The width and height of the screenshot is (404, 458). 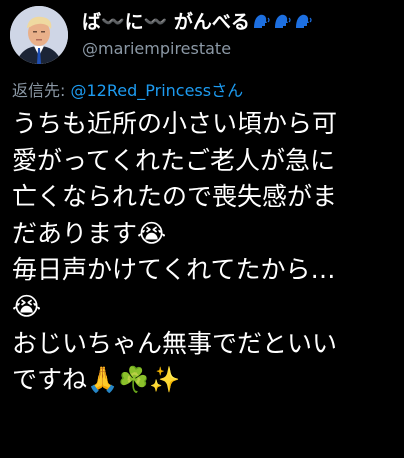 What do you see at coordinates (140, 90) in the screenshot?
I see `reply-mention-link: @12Red_Princess` at bounding box center [140, 90].